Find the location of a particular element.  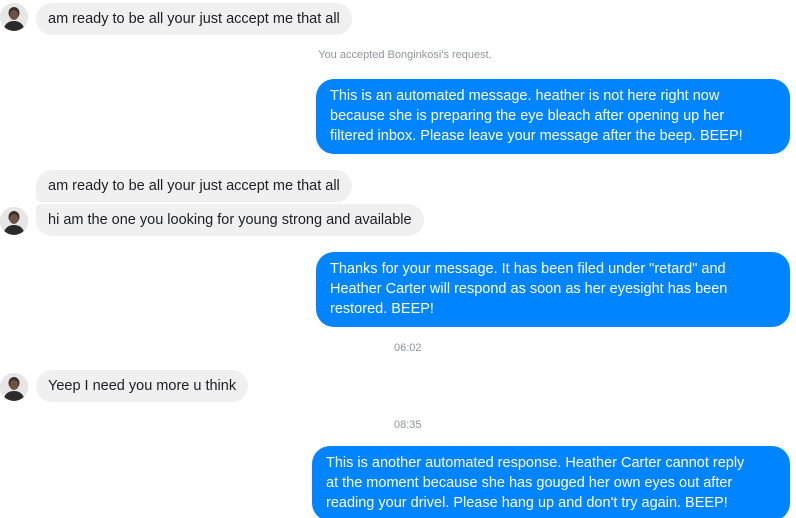

message-timestamp: 08:35 is located at coordinates (408, 425).